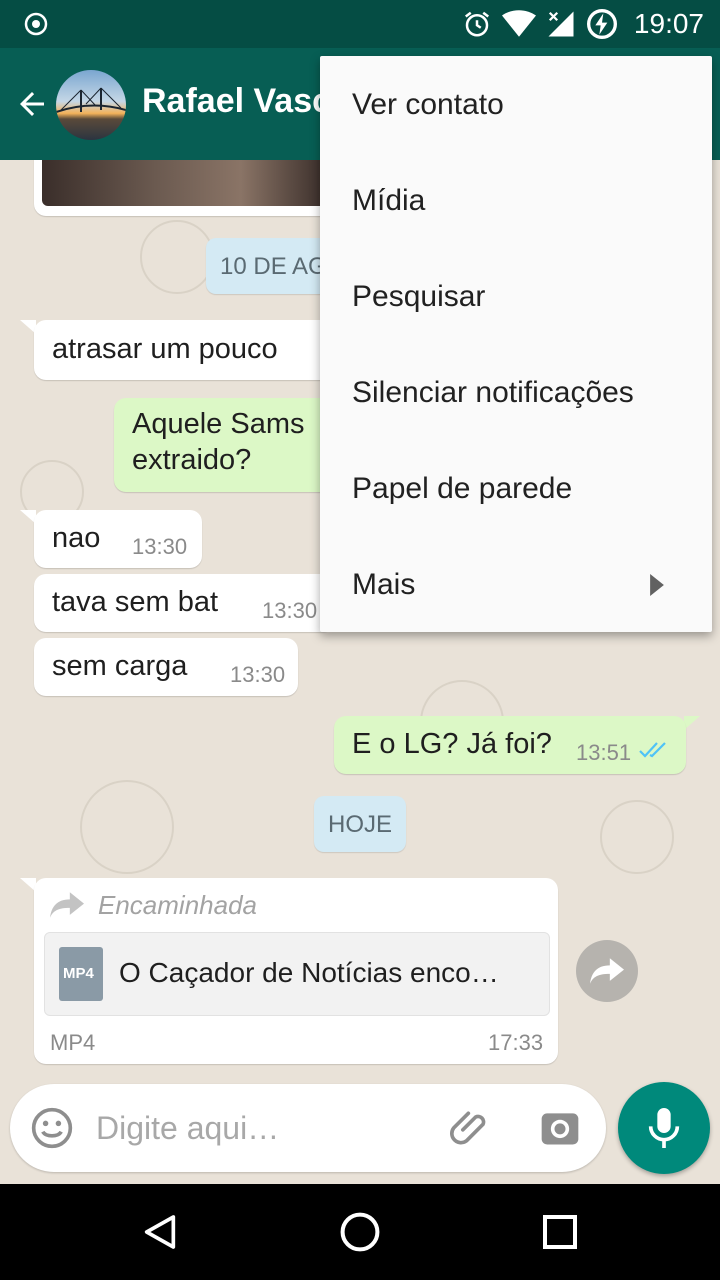 The height and width of the screenshot is (1280, 720). I want to click on back-arrow-icon, so click(32, 104).